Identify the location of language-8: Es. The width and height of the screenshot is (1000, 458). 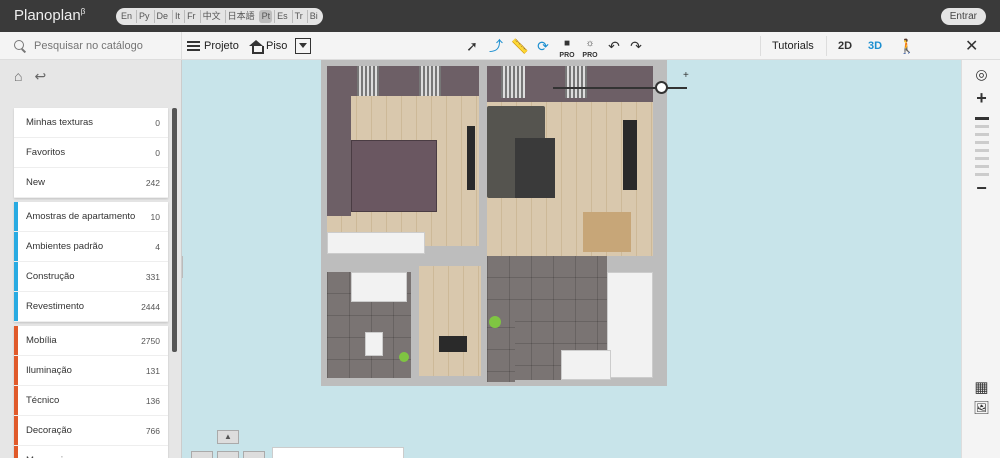
(282, 16).